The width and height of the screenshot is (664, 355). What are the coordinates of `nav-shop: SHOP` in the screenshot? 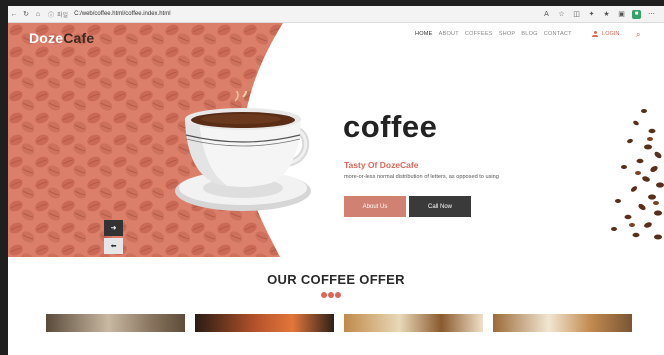 It's located at (507, 34).